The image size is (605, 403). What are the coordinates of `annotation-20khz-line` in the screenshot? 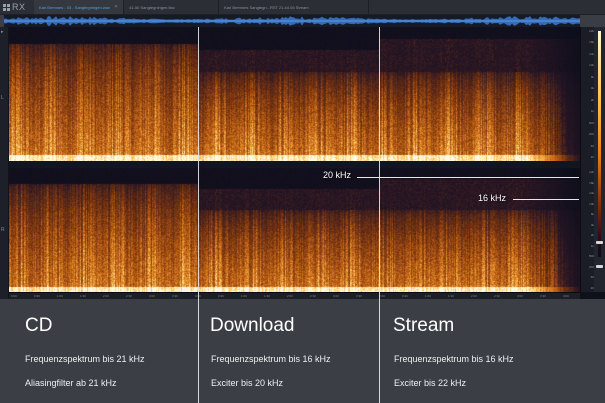 It's located at (468, 177).